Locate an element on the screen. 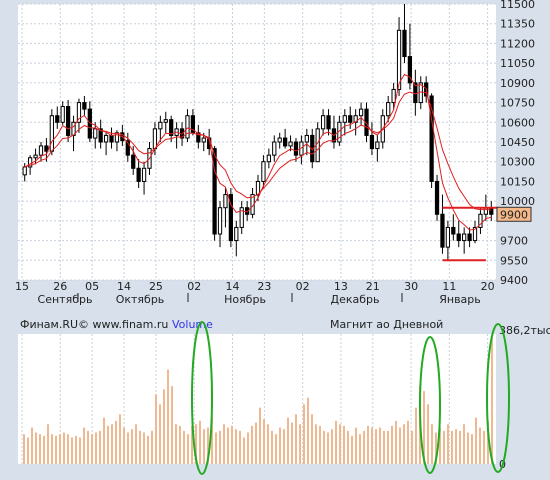 The width and height of the screenshot is (550, 480). price-tick-label: 10750 is located at coordinates (517, 103).